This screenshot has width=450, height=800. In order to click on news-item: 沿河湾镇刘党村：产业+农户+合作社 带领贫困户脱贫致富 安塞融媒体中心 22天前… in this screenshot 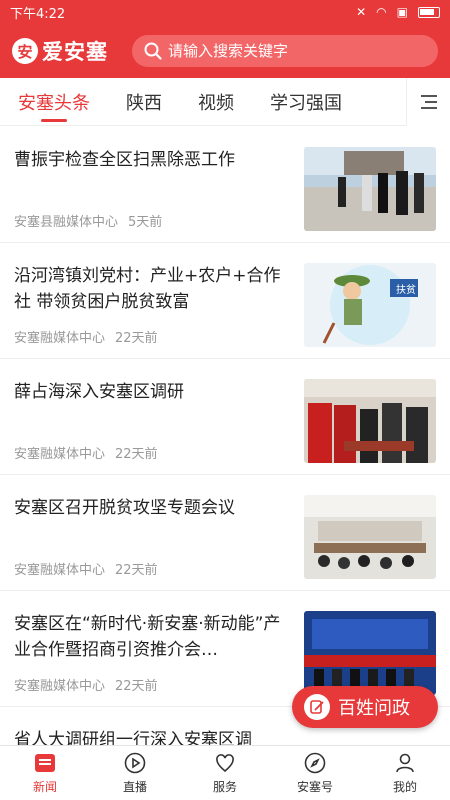, I will do `click(225, 301)`.